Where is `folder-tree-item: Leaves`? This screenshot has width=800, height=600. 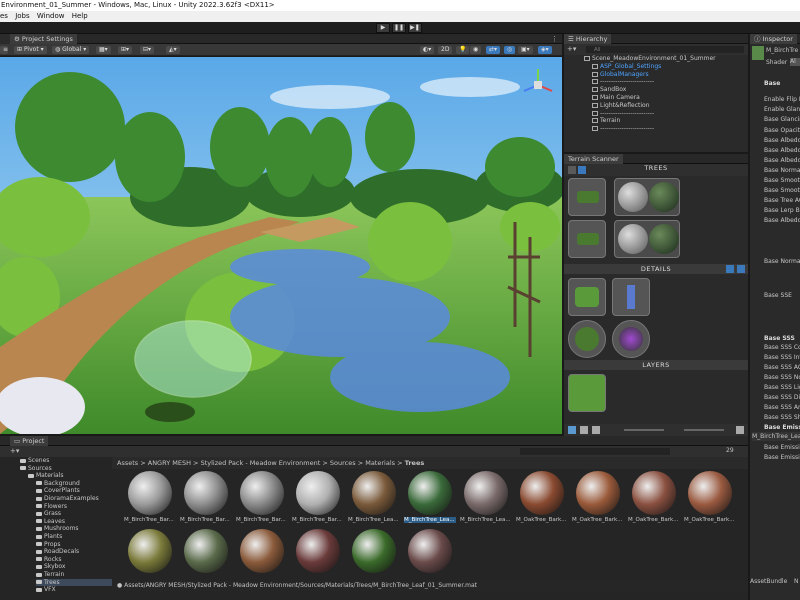 folder-tree-item: Leaves is located at coordinates (50, 521).